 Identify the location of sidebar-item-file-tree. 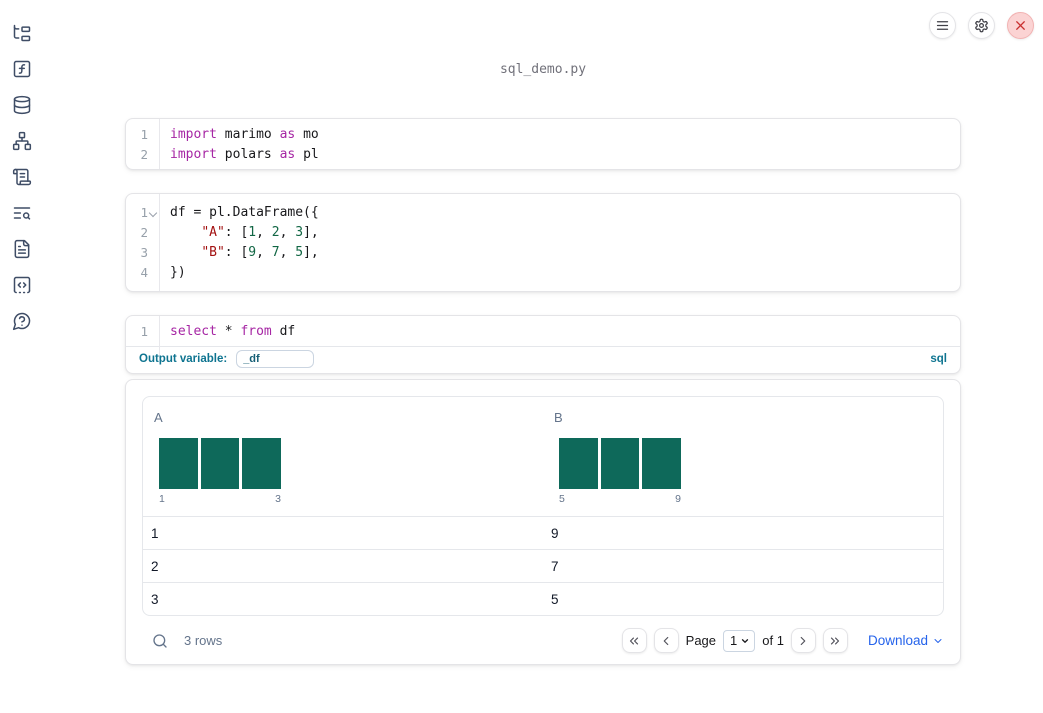
(22, 33).